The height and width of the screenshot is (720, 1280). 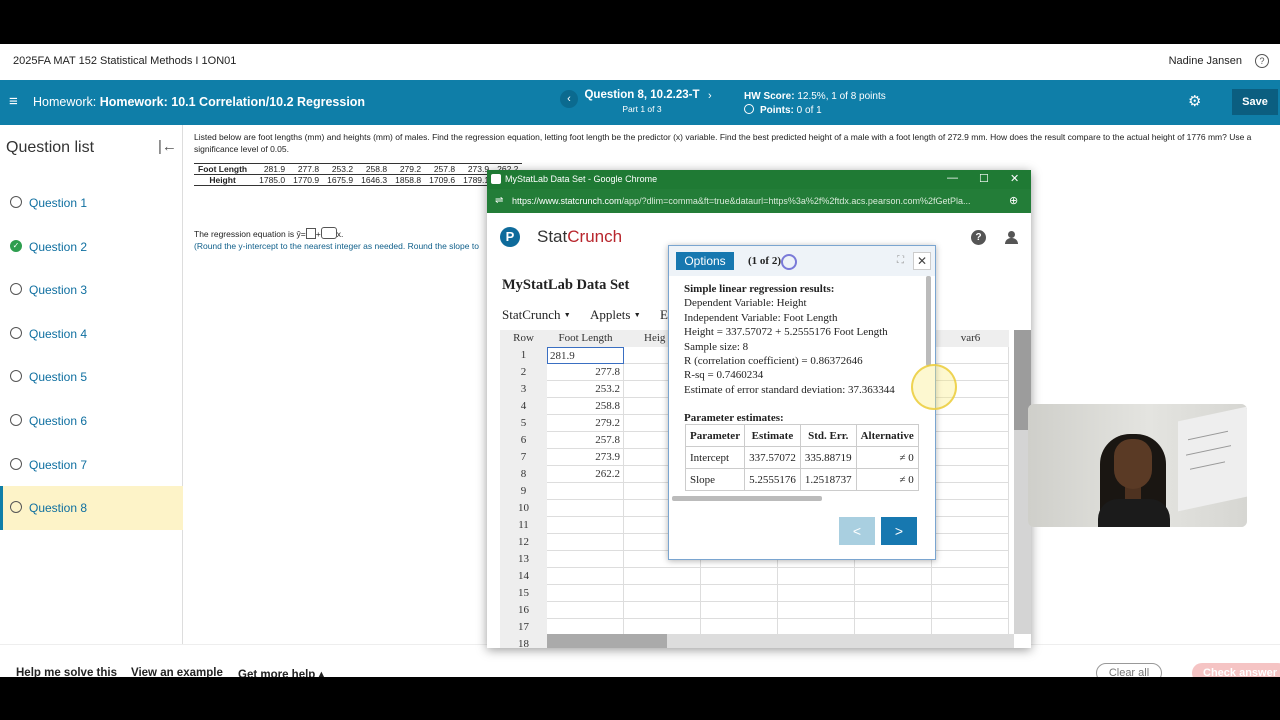 What do you see at coordinates (585, 338) in the screenshot?
I see `column-header: Foot Length` at bounding box center [585, 338].